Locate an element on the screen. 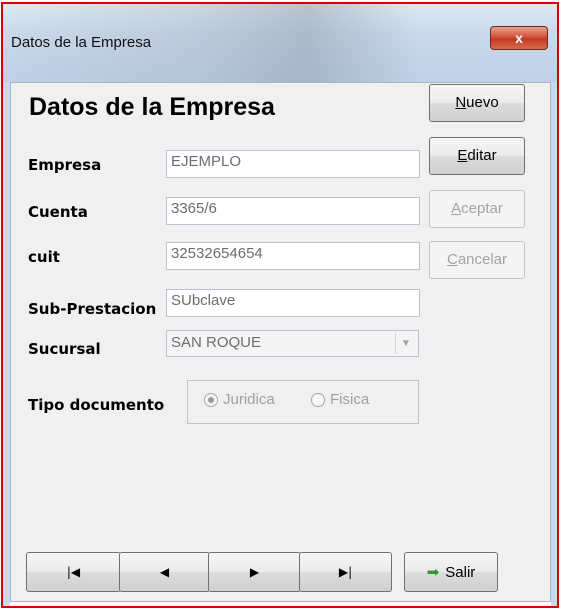 This screenshot has height=613, width=563. skip-last-icon: ▶| is located at coordinates (345, 572).